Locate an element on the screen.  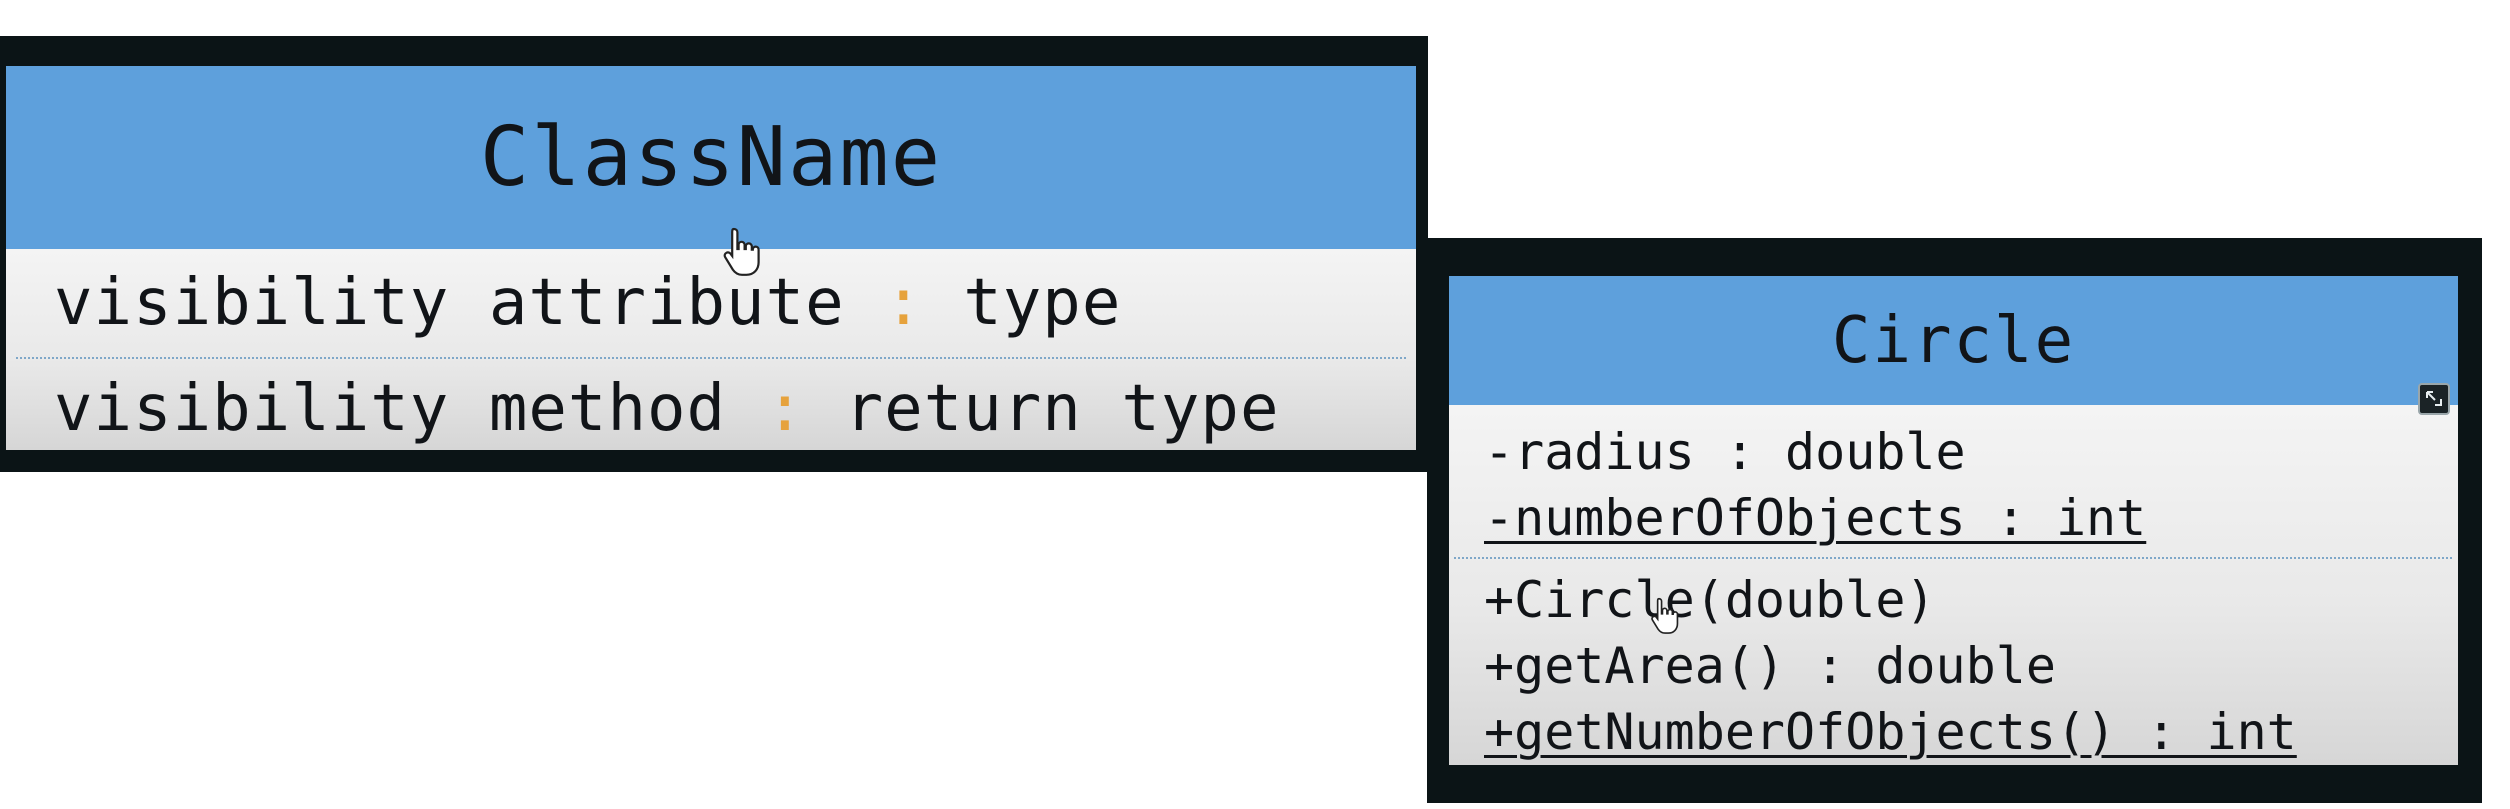
class-name-title: ClassName is located at coordinates (711, 157).